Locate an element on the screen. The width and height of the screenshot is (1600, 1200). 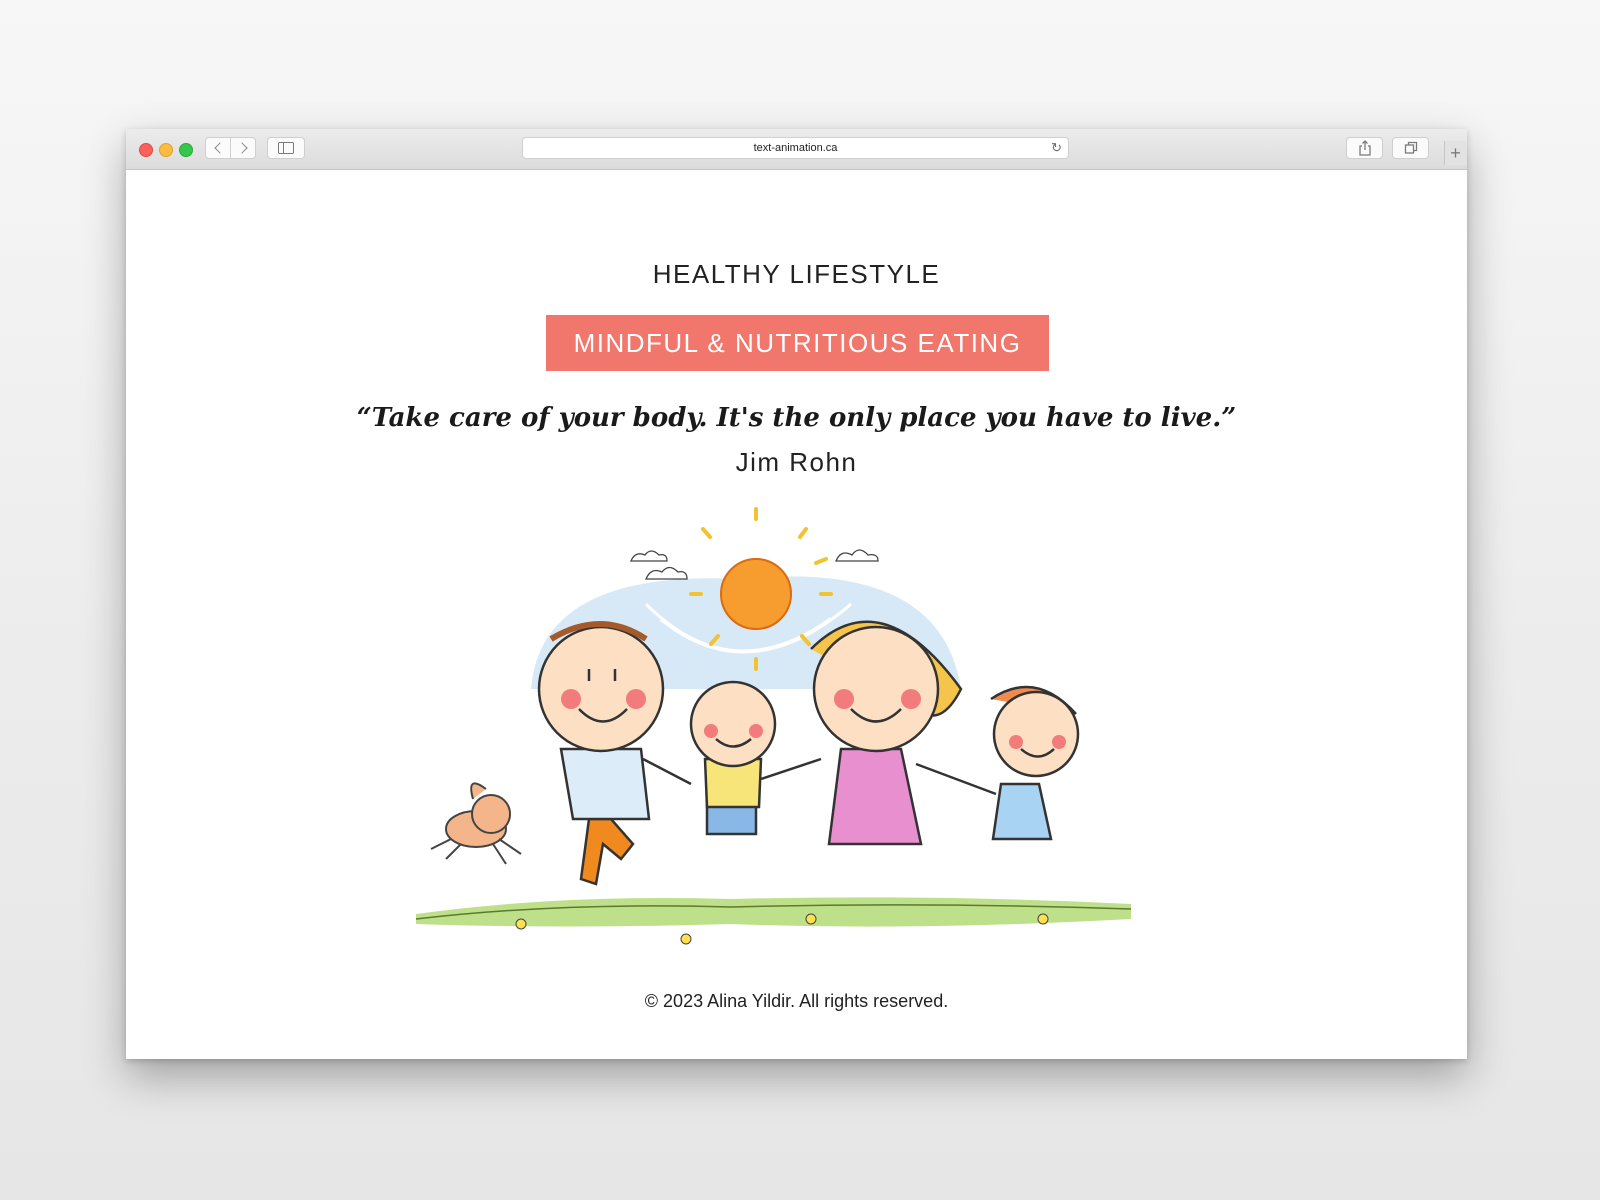
new-tab-button: + is located at coordinates (1455, 153).